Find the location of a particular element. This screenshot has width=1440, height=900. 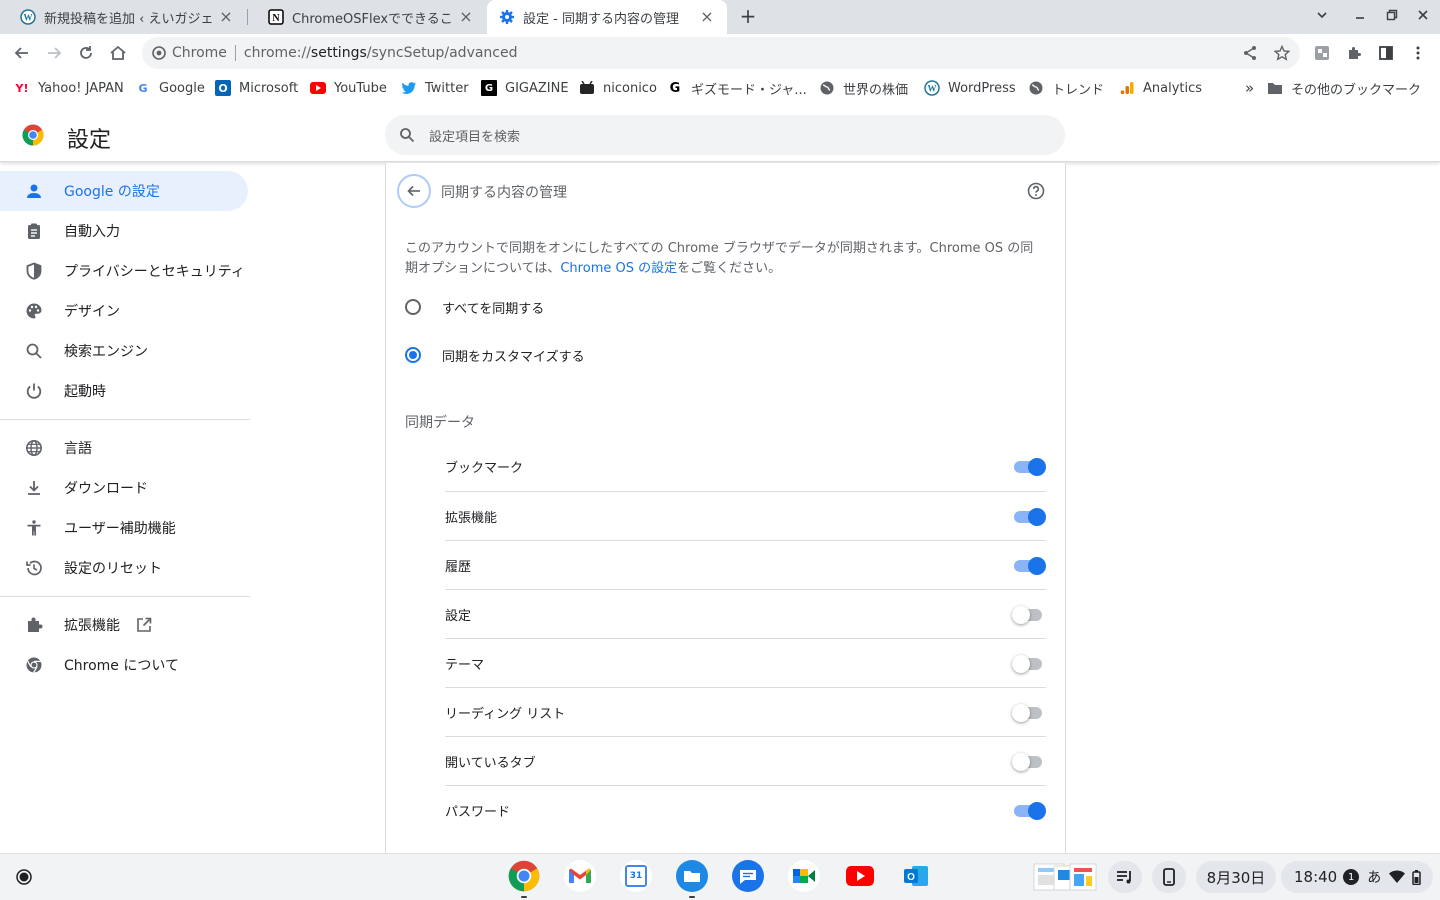

sidebar-item-reset: 設定のリセット is located at coordinates (124, 568).